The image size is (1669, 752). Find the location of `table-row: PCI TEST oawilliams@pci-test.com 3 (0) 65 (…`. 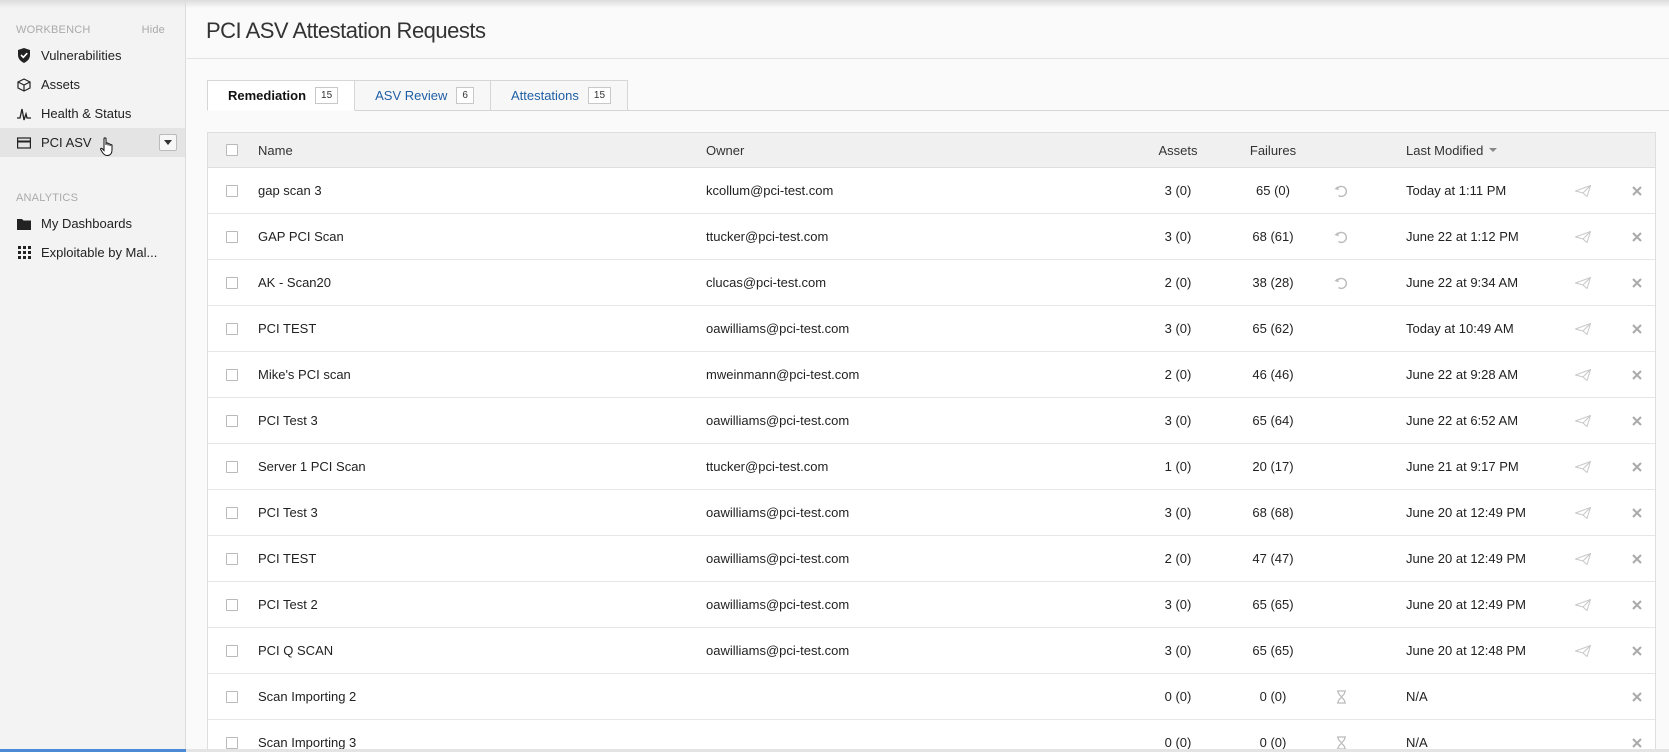

table-row: PCI TEST oawilliams@pci-test.com 3 (0) 65 (… is located at coordinates (931, 329).